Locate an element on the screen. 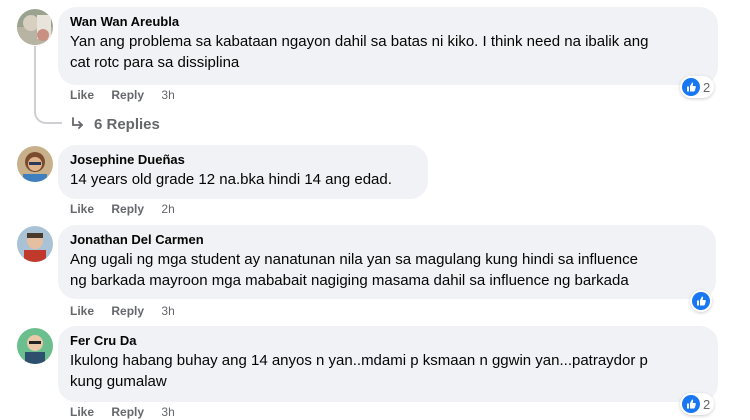 The image size is (750, 420). comment-author: Jonathan Del Carmen is located at coordinates (387, 240).